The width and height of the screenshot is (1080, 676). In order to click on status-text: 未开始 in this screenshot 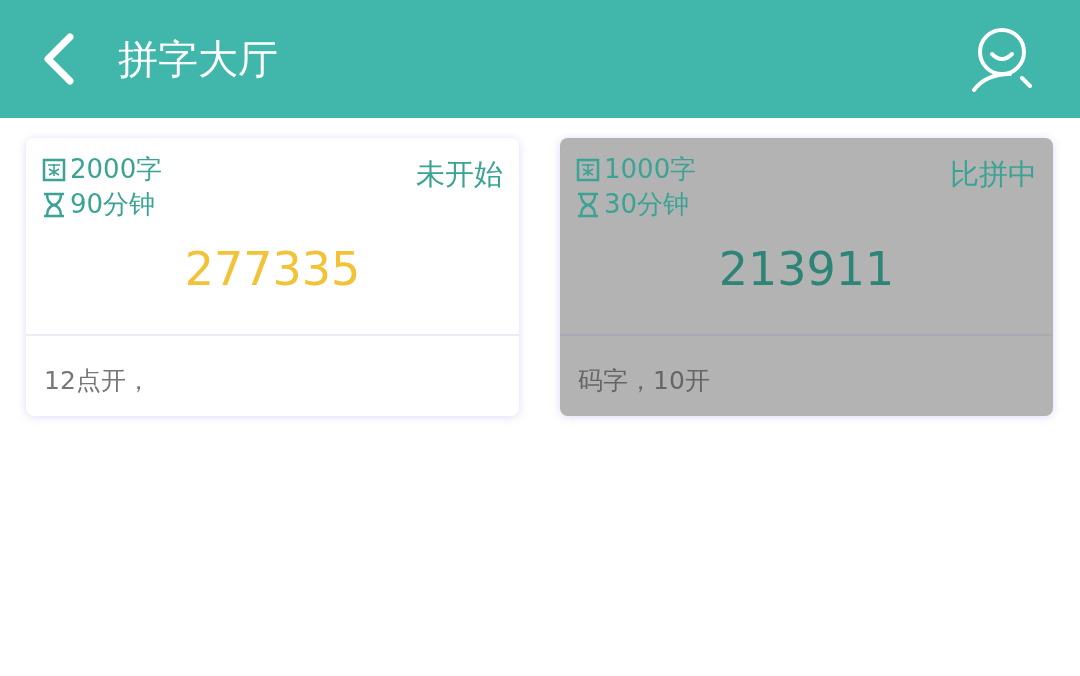, I will do `click(459, 174)`.